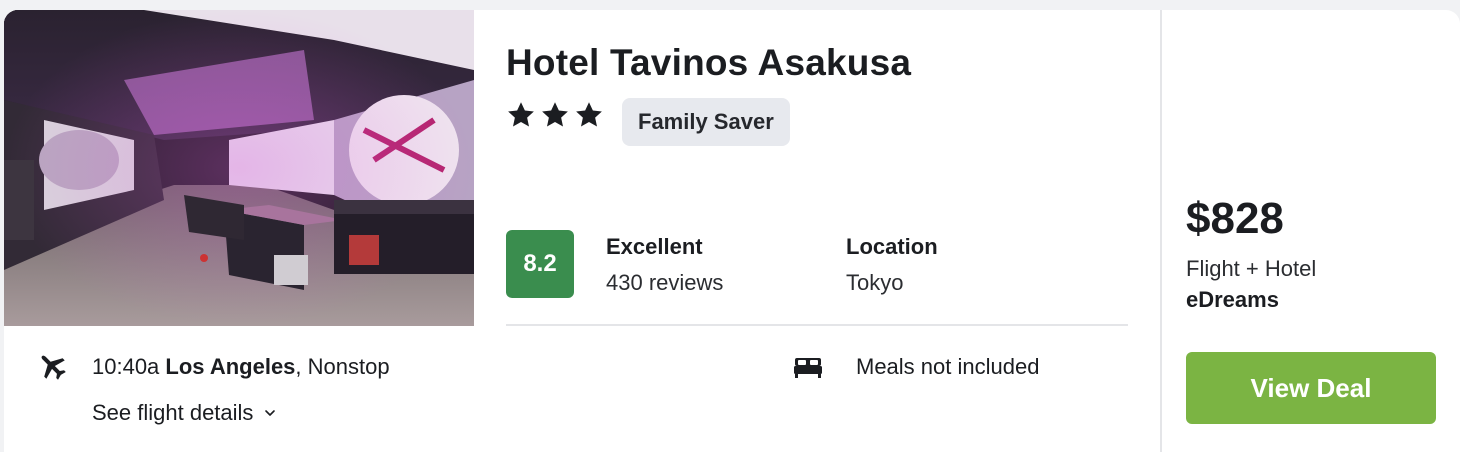 The image size is (1460, 452). I want to click on location-label: Location, so click(892, 246).